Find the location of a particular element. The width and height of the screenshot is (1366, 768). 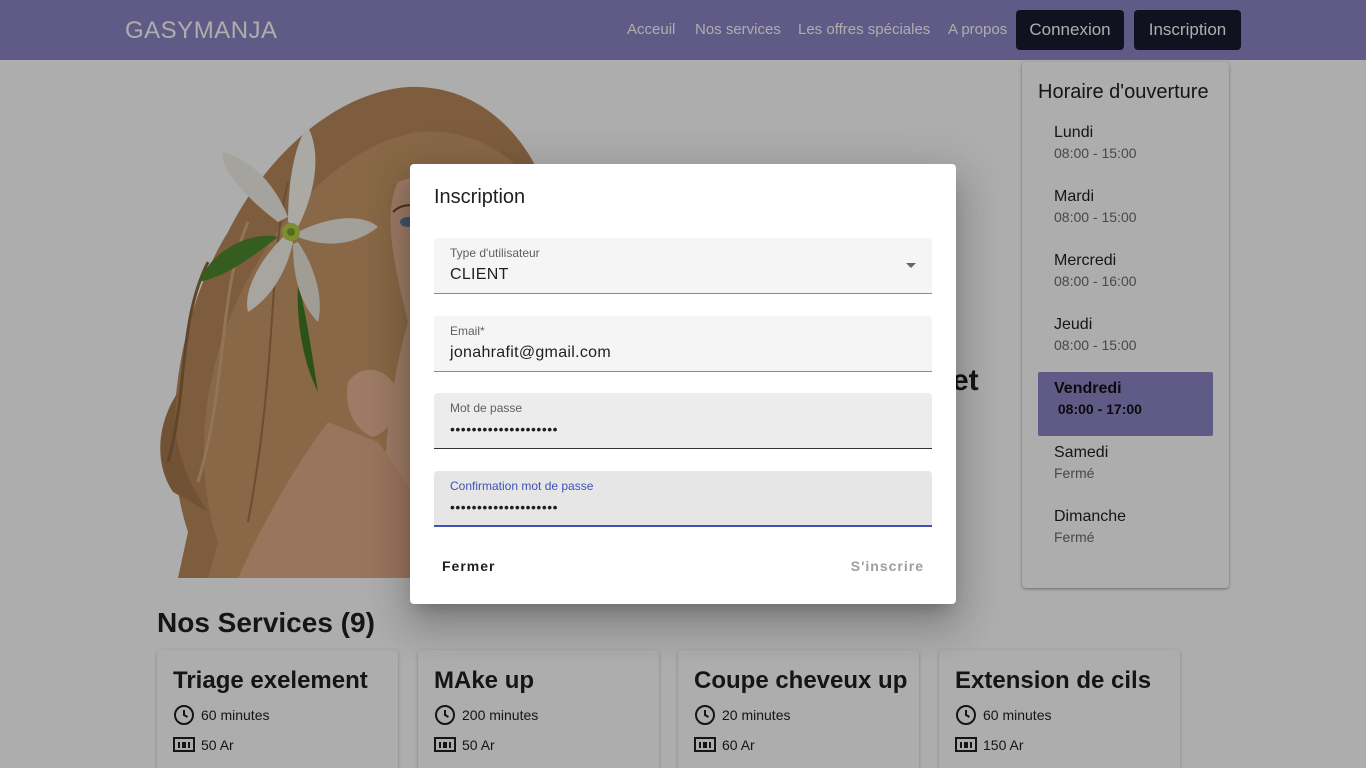

dialog-title: Inscription is located at coordinates (480, 197).